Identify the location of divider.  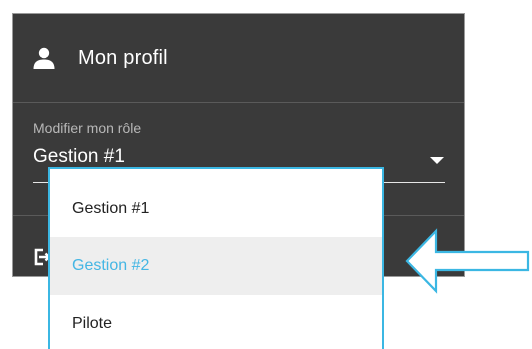
(238, 102).